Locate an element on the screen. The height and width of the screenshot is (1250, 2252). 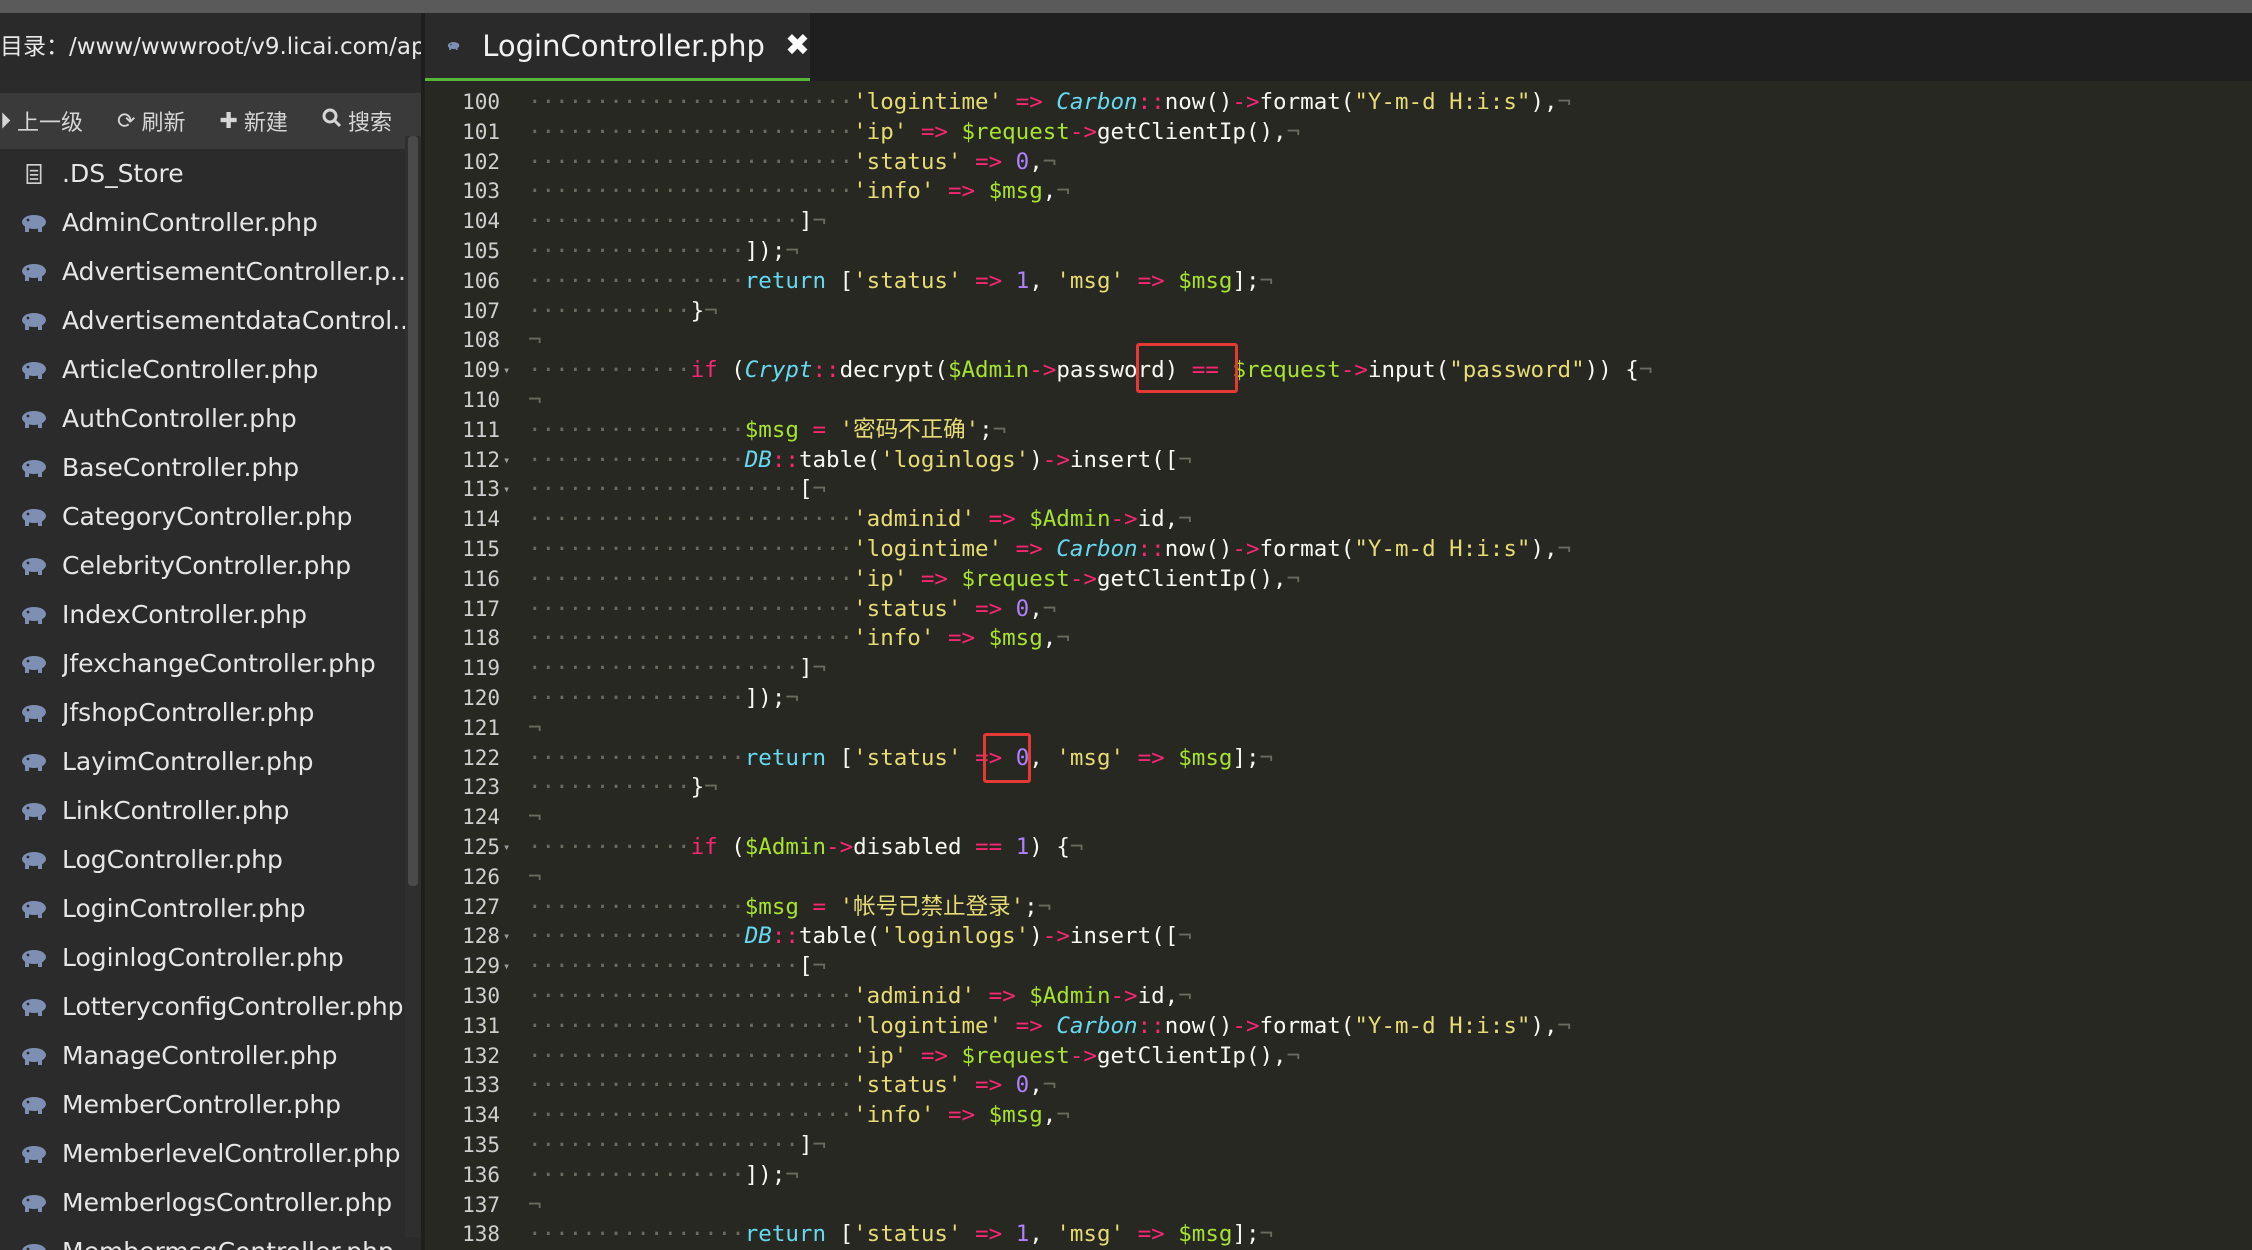
file-list-item: LotteryconfigController.php is located at coordinates (202, 1006).